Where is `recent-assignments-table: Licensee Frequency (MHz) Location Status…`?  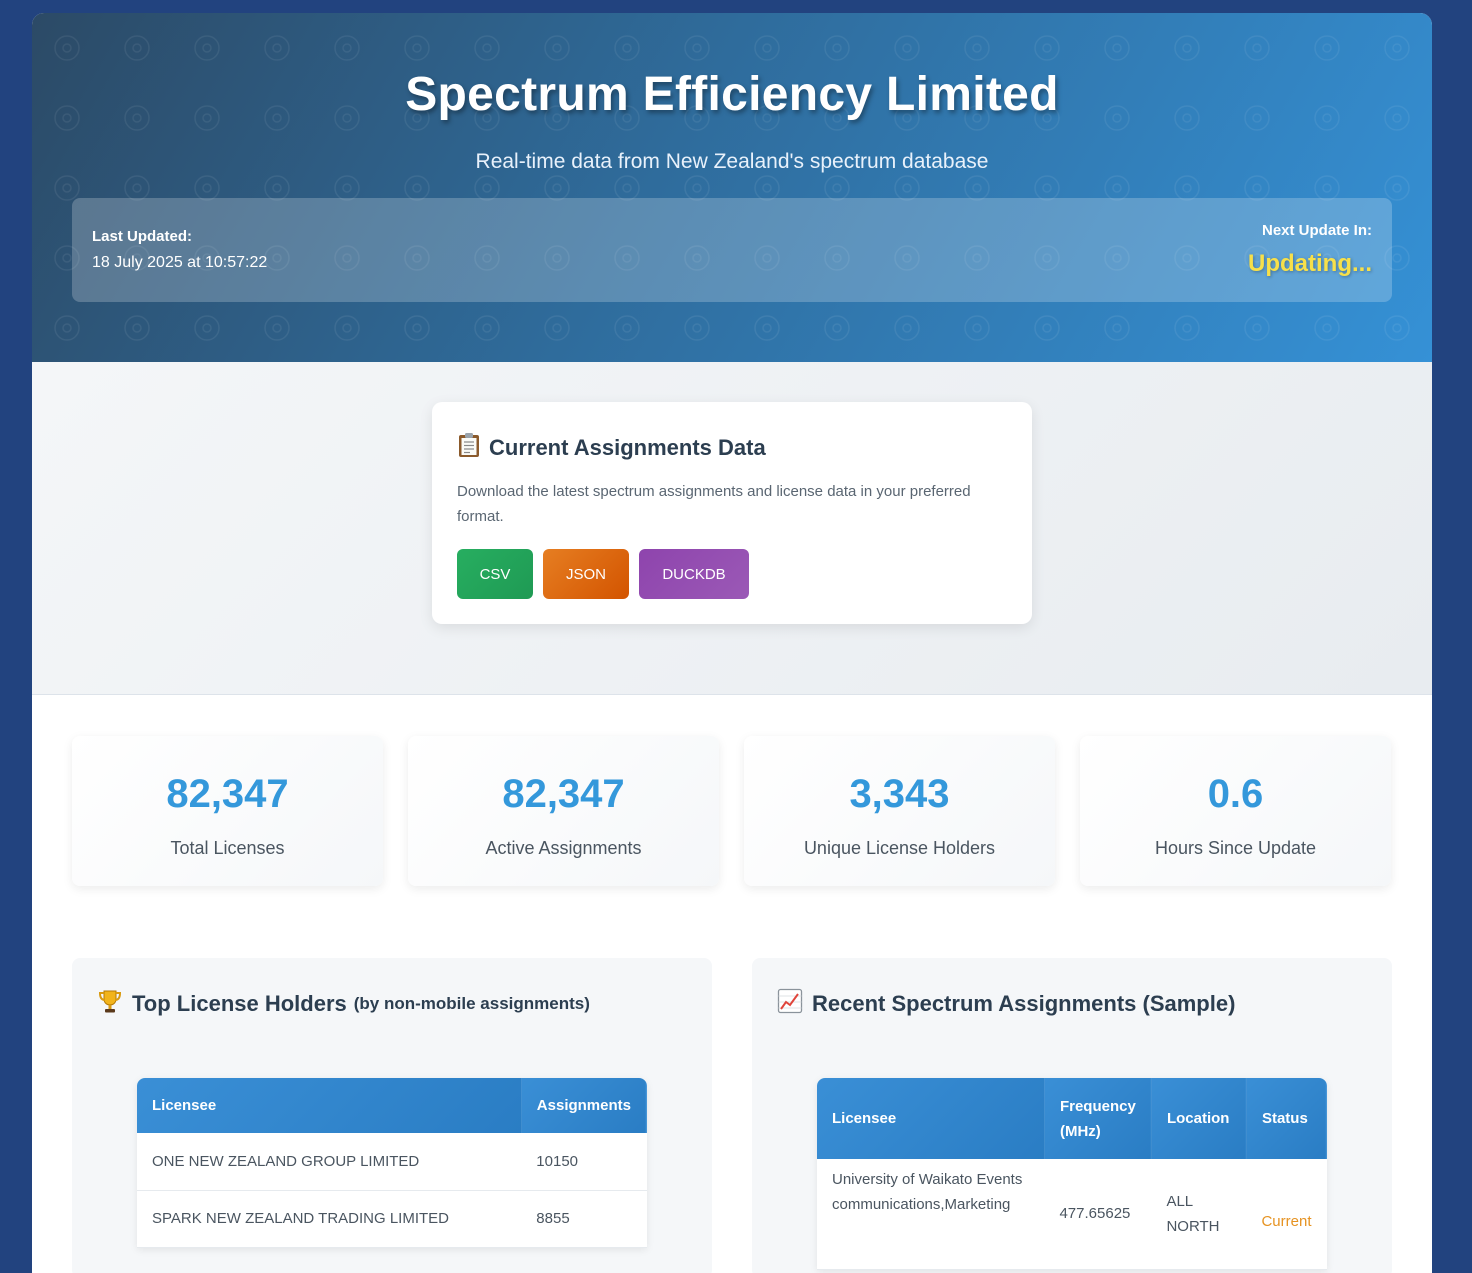
recent-assignments-table: Licensee Frequency (MHz) Location Status… is located at coordinates (1072, 1174).